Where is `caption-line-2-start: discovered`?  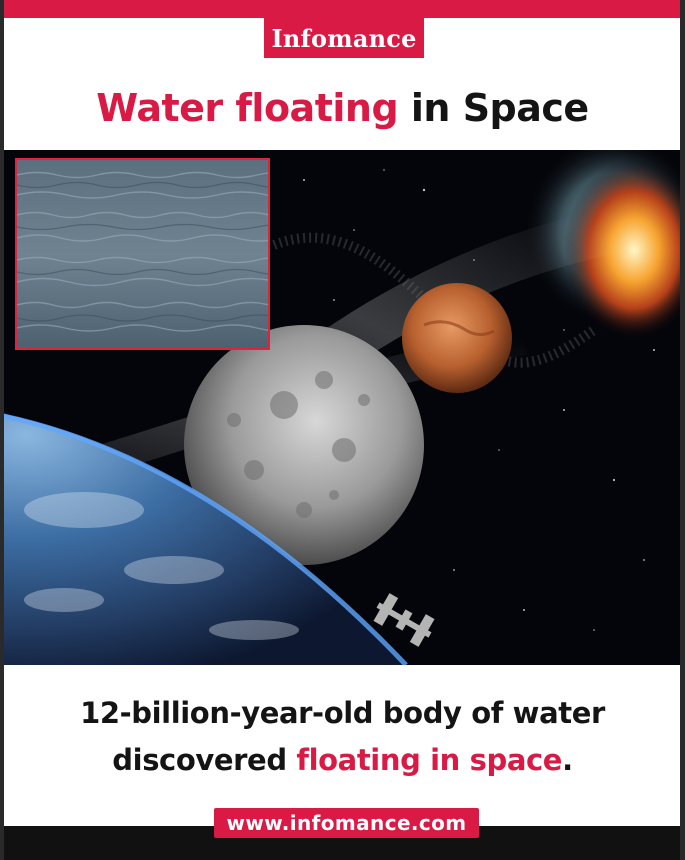
caption-line-2-start: discovered is located at coordinates (204, 760).